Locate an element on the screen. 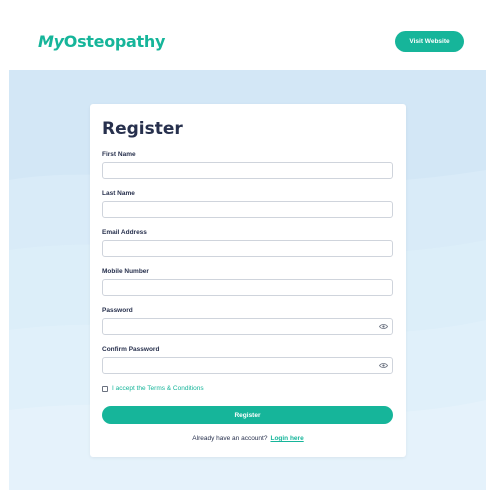  last-name-label: Last Name is located at coordinates (118, 193).